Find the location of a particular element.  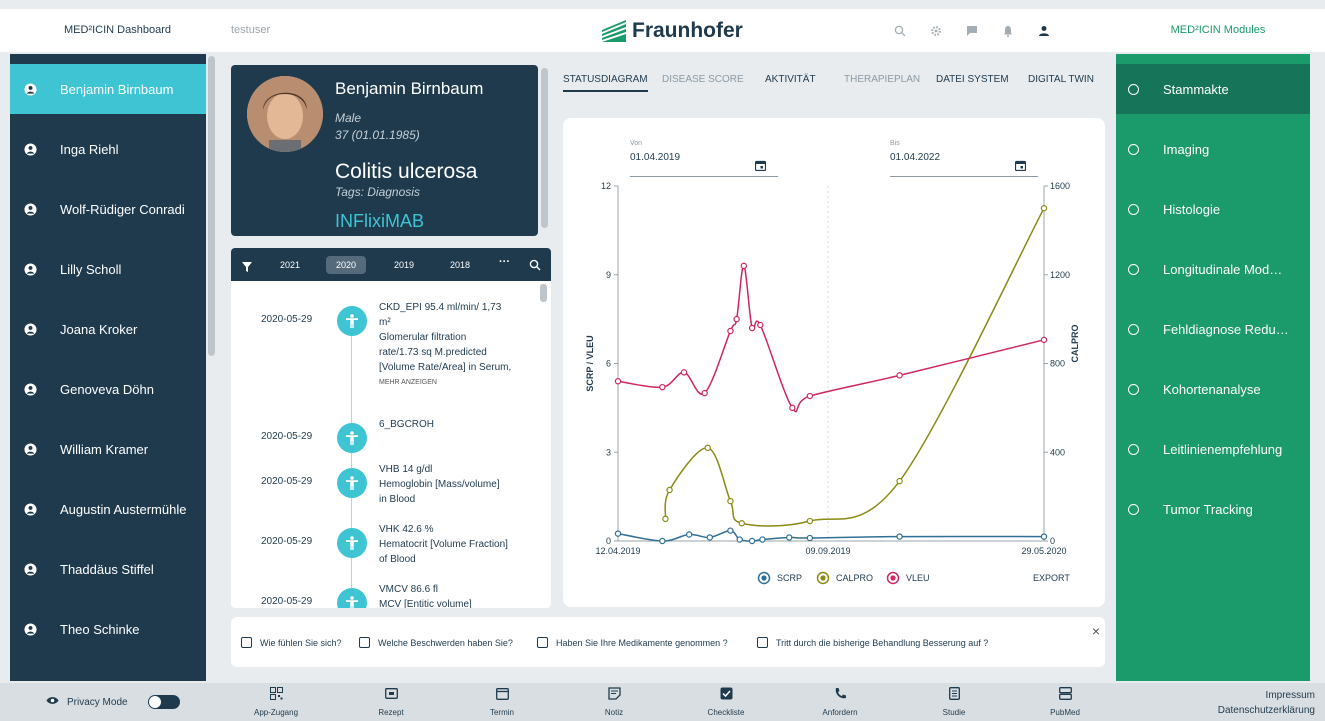

close-icon: × is located at coordinates (1096, 631).